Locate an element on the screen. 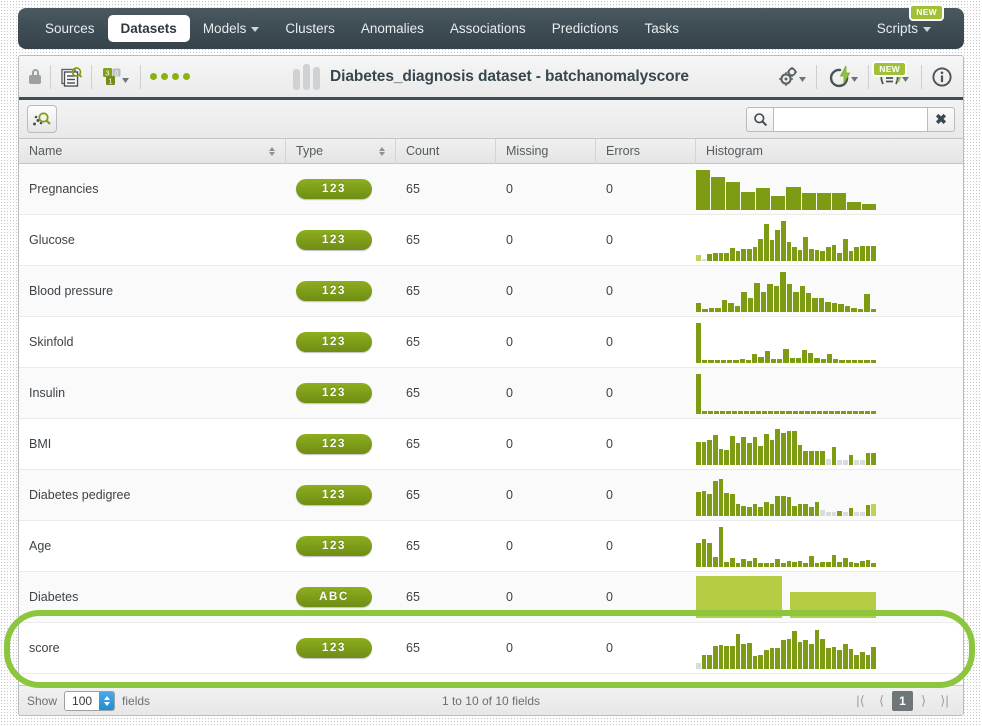  cell-missing: 0 is located at coordinates (546, 240).